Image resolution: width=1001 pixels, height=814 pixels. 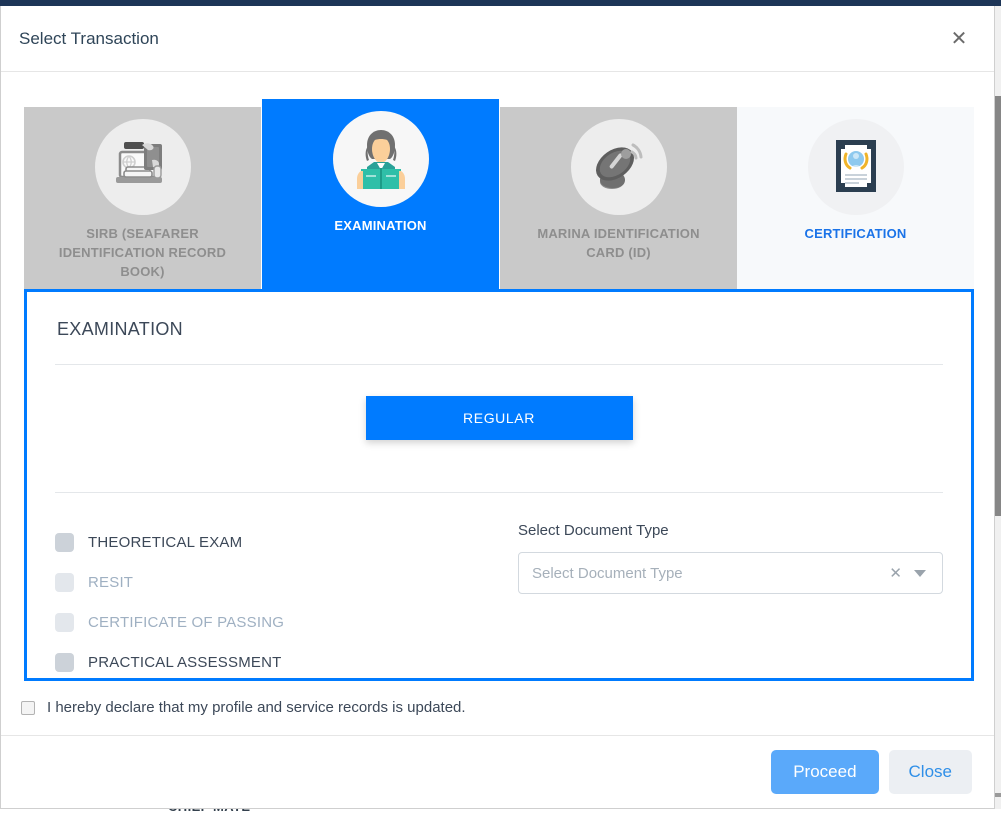 I want to click on tab-certification: CERTIFICATION, so click(x=855, y=198).